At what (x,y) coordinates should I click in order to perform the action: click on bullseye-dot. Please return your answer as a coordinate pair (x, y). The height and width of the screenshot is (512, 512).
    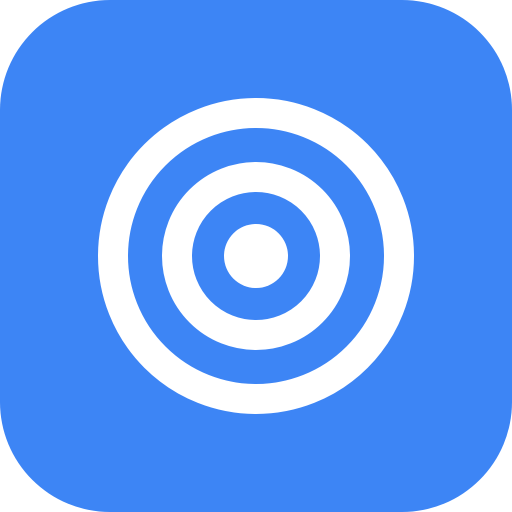
    Looking at the image, I should click on (256, 256).